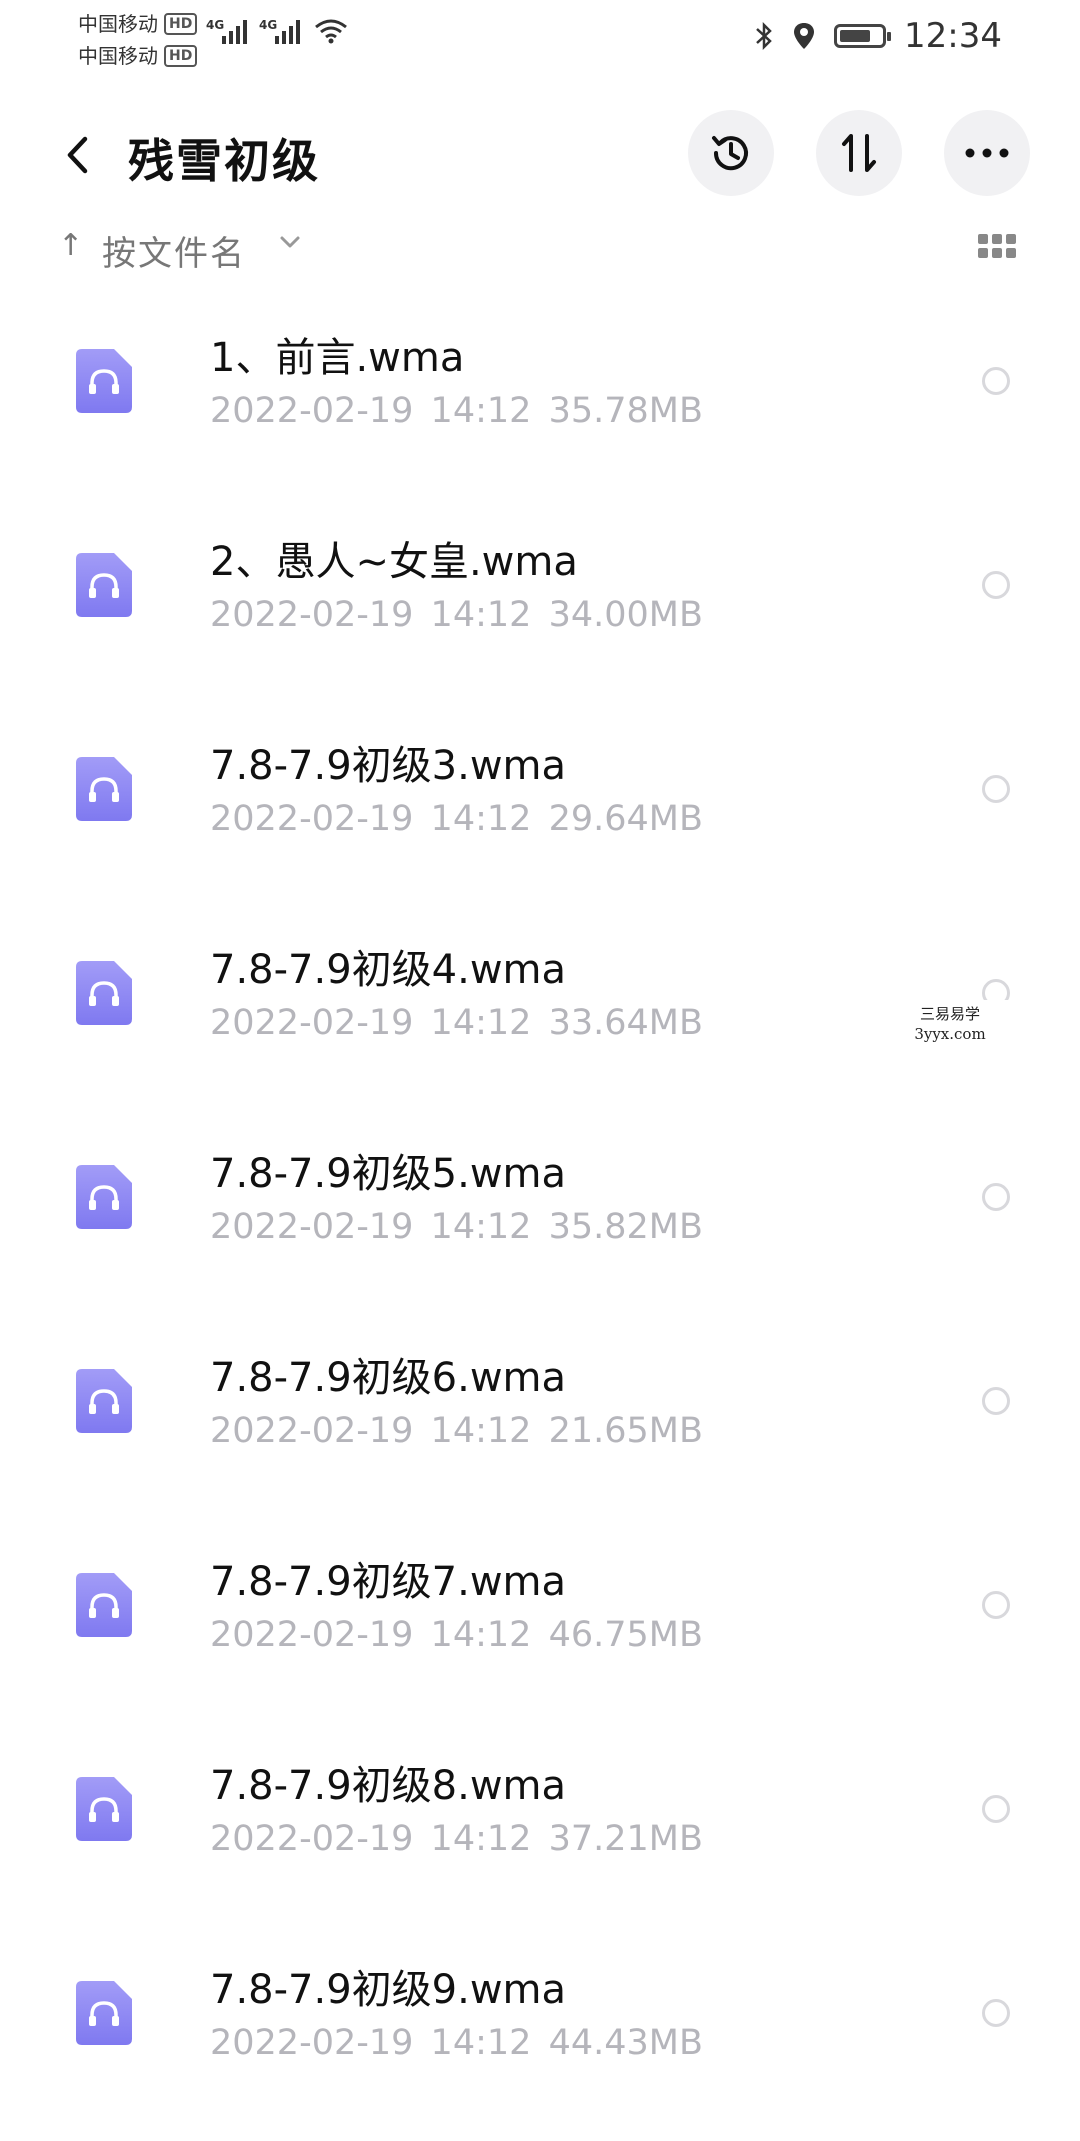 The image size is (1080, 2141). I want to click on carrier-2: 中国移动 HD, so click(138, 56).